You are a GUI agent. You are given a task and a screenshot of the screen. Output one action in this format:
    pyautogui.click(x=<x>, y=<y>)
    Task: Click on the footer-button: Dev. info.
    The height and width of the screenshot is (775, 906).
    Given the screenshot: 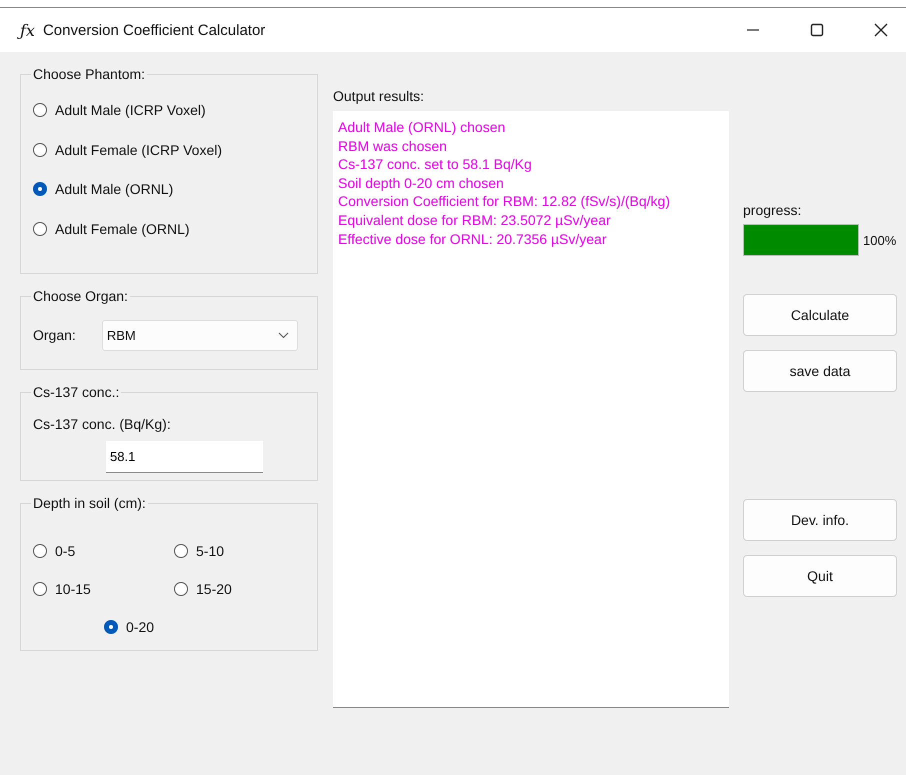 What is the action you would take?
    pyautogui.click(x=820, y=520)
    